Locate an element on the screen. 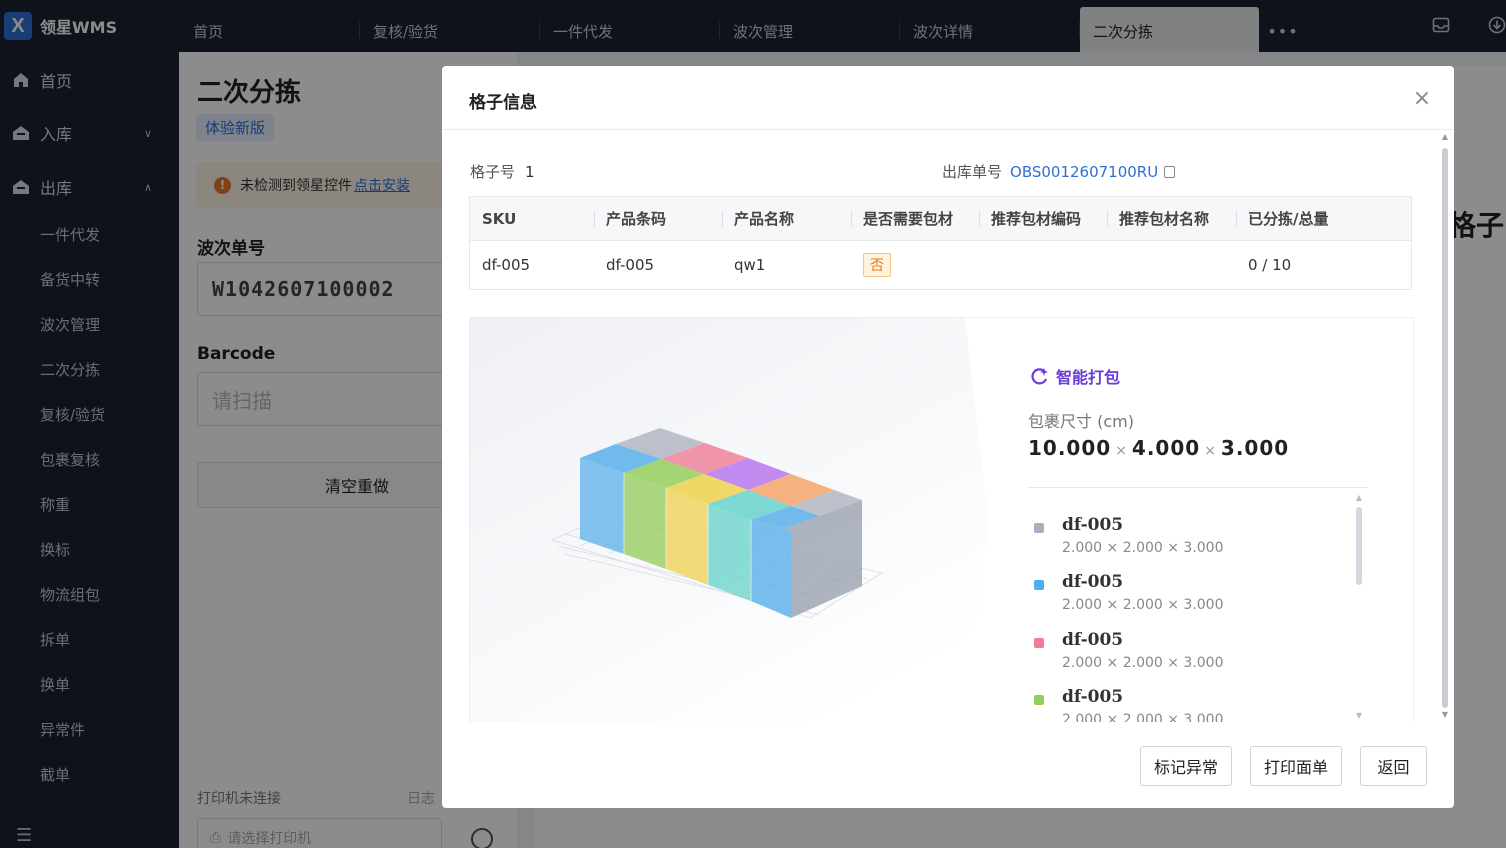 The image size is (1506, 848). item-list-scrollbar: ▲ ▼ is located at coordinates (1359, 607).